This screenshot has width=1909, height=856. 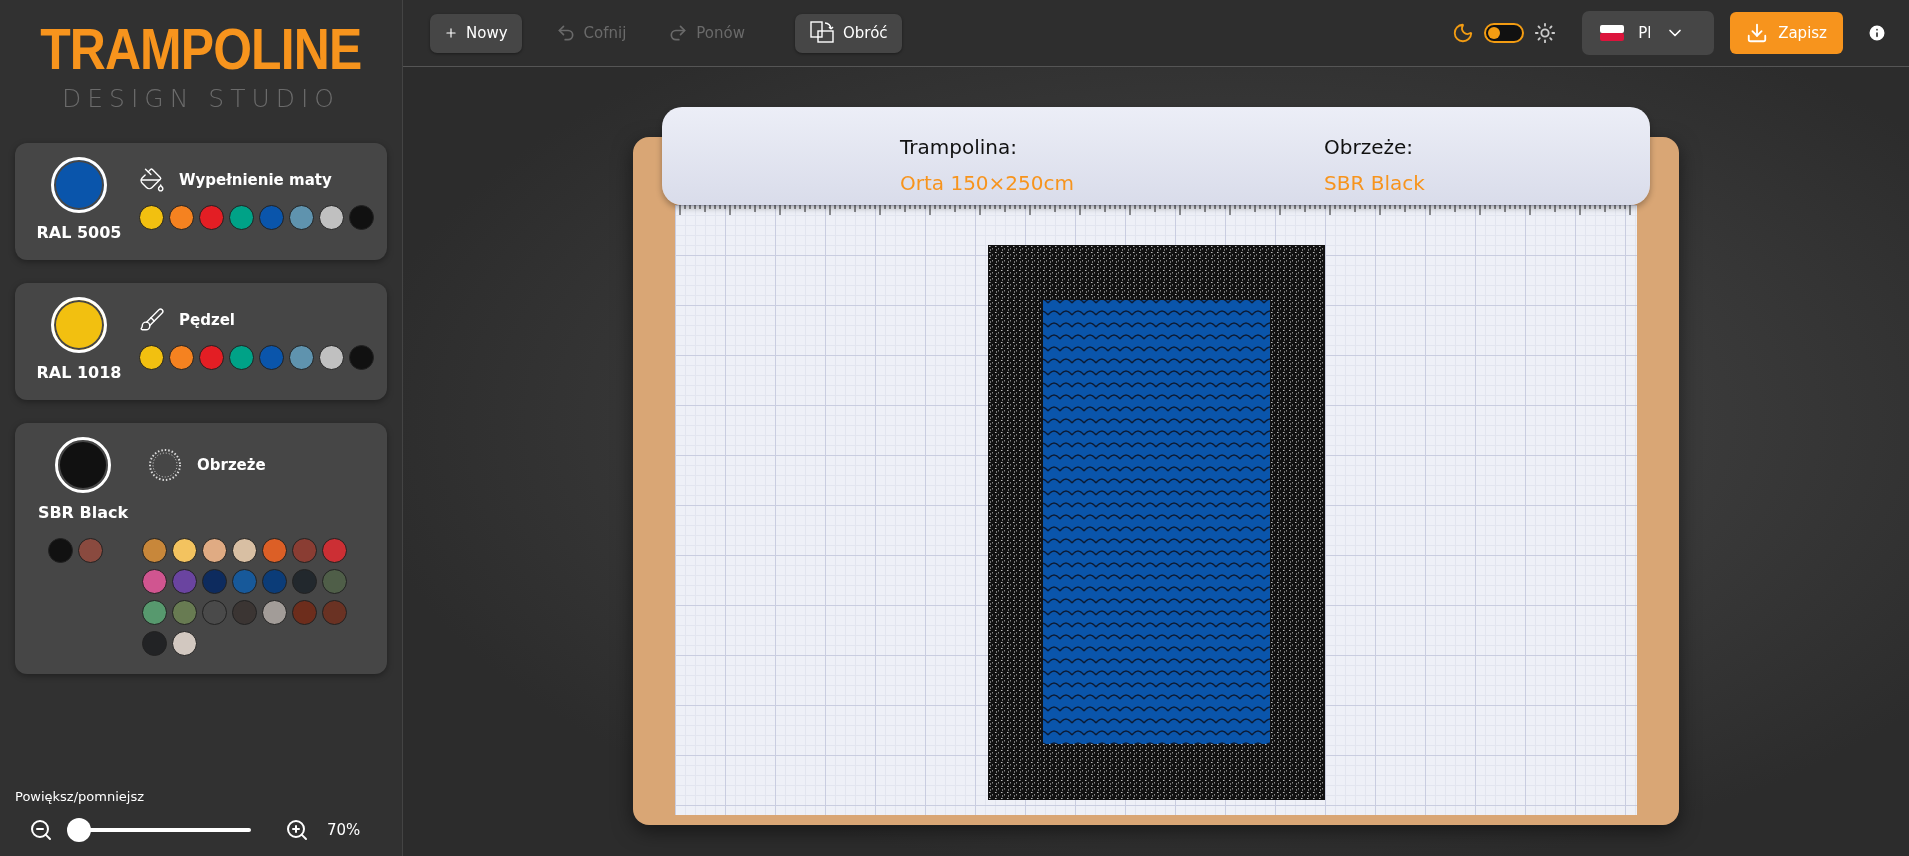 I want to click on new-button: Nowy, so click(x=476, y=33).